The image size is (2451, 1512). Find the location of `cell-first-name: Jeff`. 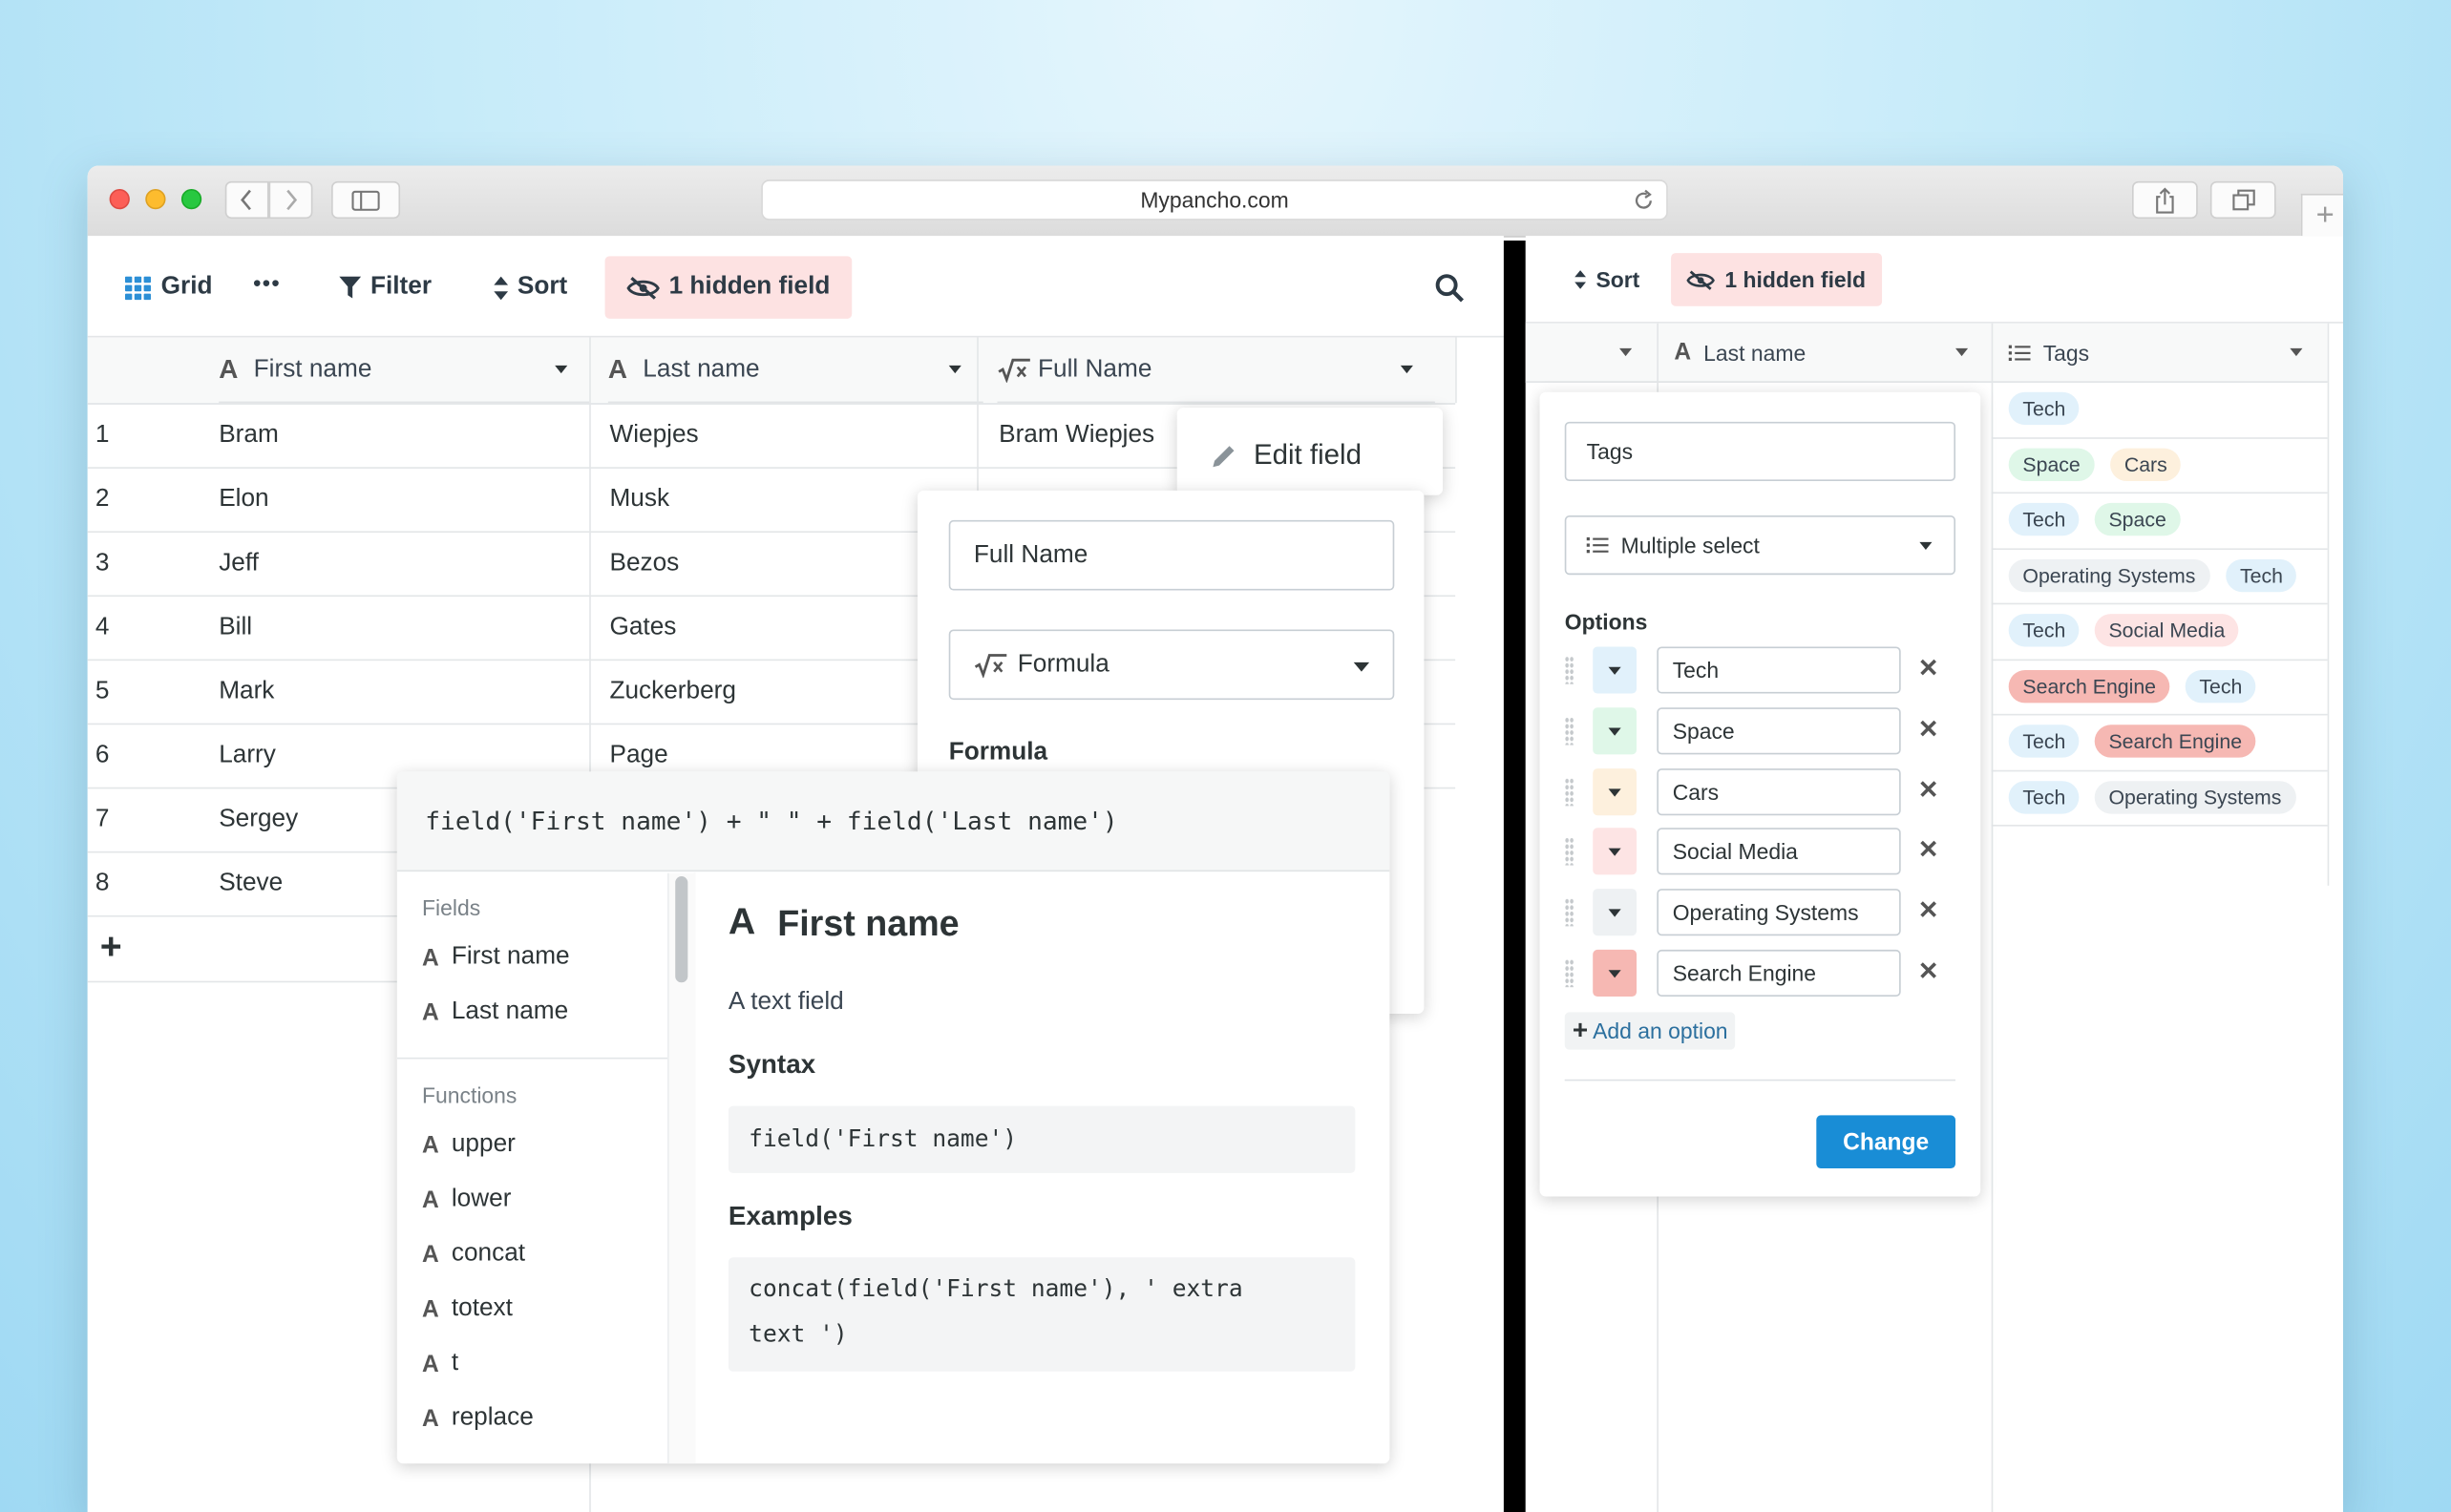

cell-first-name: Jeff is located at coordinates (239, 564).